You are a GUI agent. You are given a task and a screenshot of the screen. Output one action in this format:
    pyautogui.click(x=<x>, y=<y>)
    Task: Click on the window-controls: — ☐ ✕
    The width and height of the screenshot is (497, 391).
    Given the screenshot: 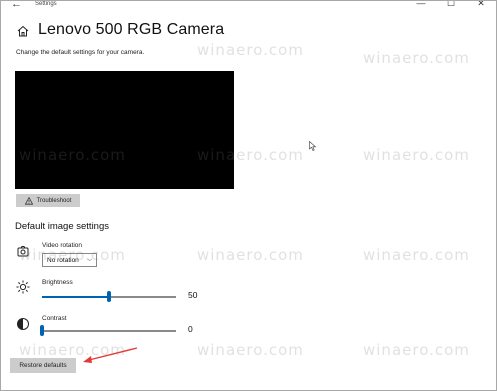 What is the action you would take?
    pyautogui.click(x=451, y=6)
    